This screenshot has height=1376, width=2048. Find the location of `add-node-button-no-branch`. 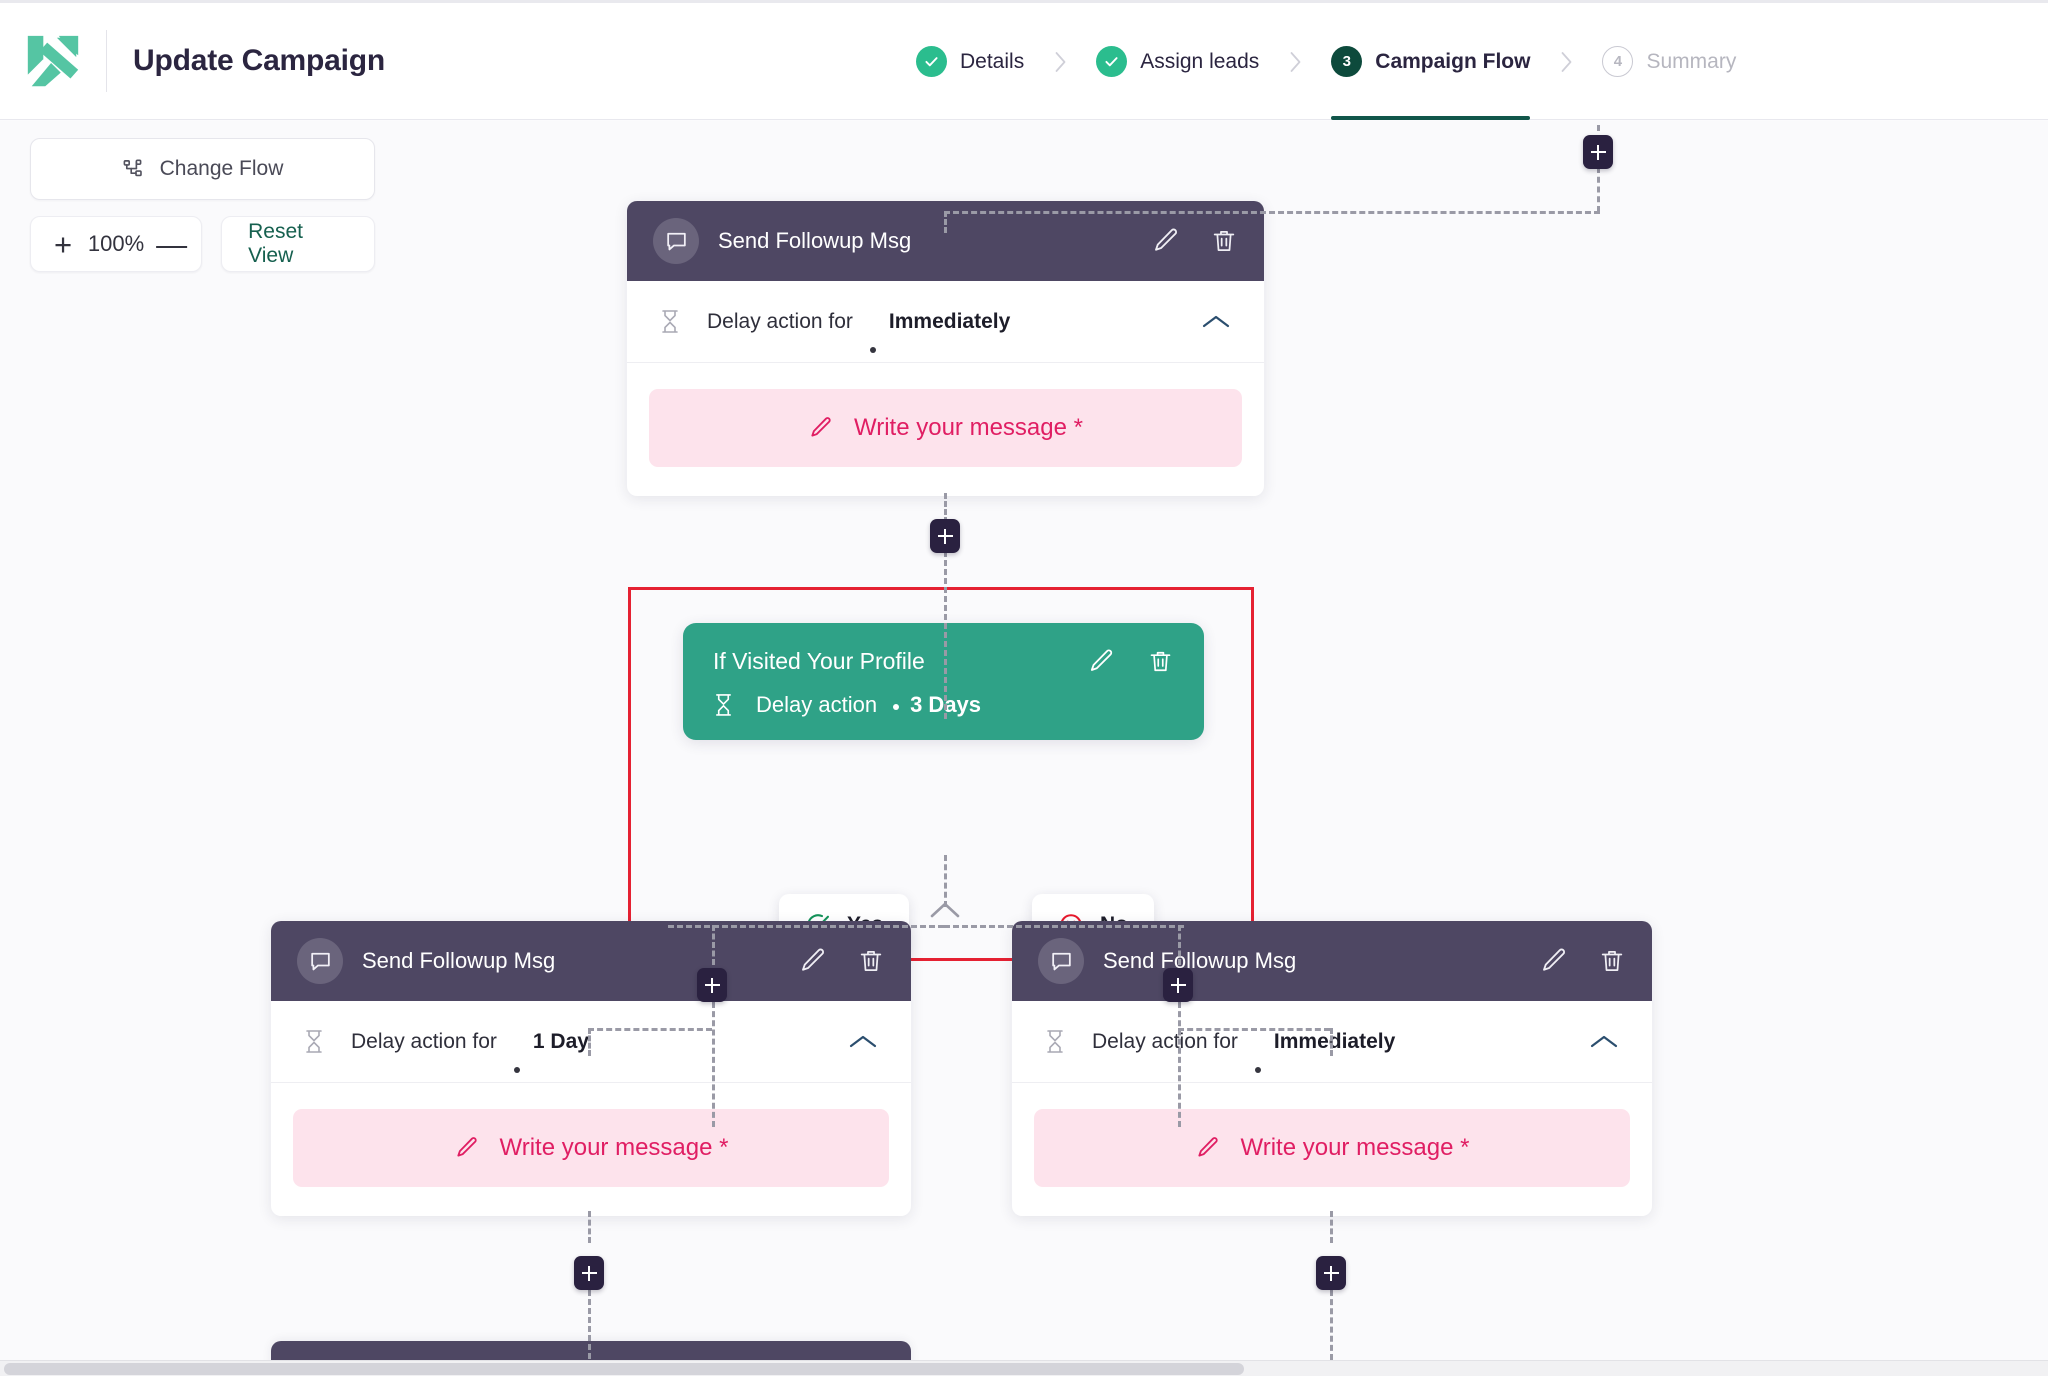

add-node-button-no-branch is located at coordinates (1178, 985).